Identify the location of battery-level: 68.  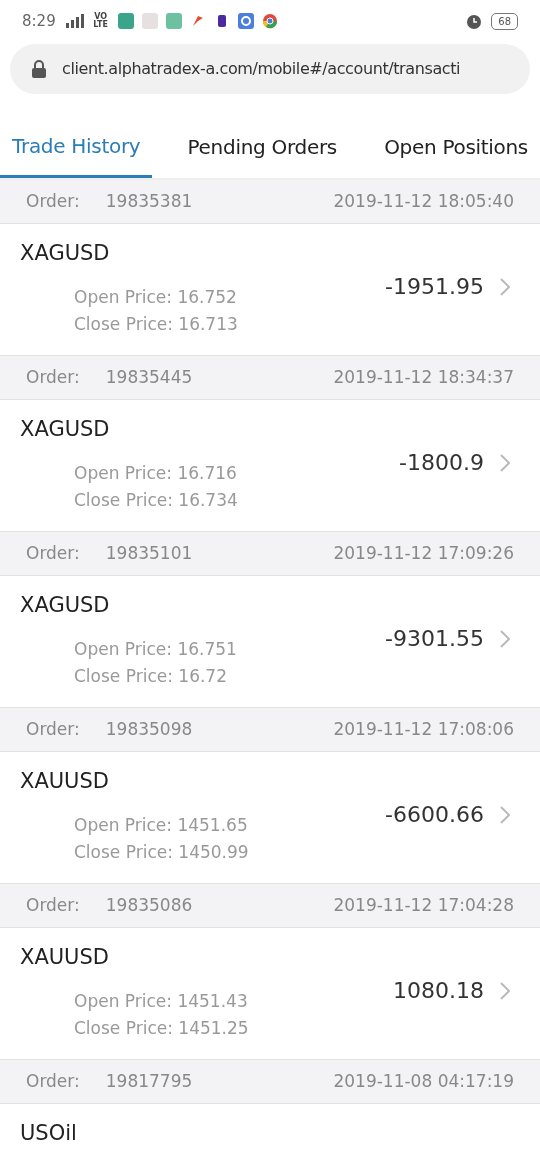
(504, 21).